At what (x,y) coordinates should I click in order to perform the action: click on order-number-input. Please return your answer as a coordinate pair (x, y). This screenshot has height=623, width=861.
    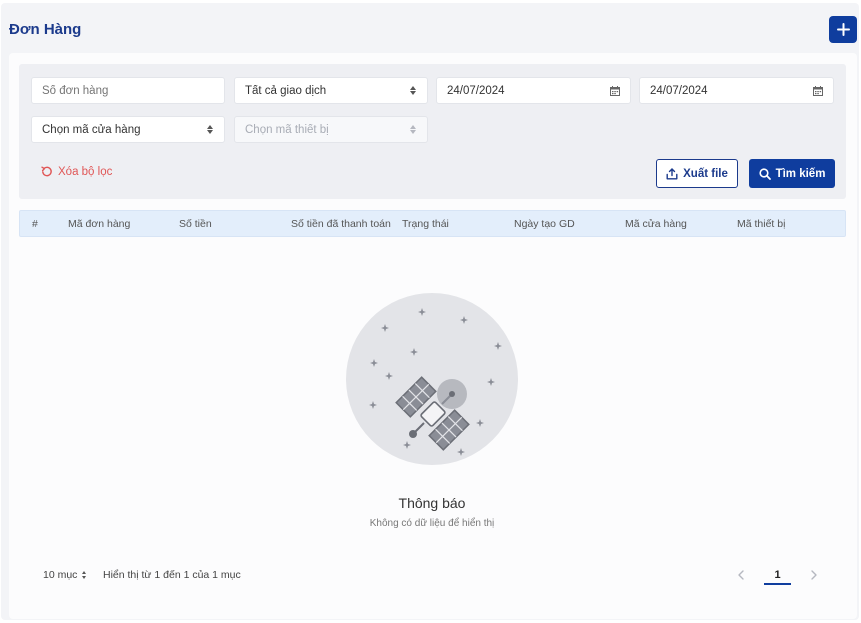
    Looking at the image, I should click on (128, 90).